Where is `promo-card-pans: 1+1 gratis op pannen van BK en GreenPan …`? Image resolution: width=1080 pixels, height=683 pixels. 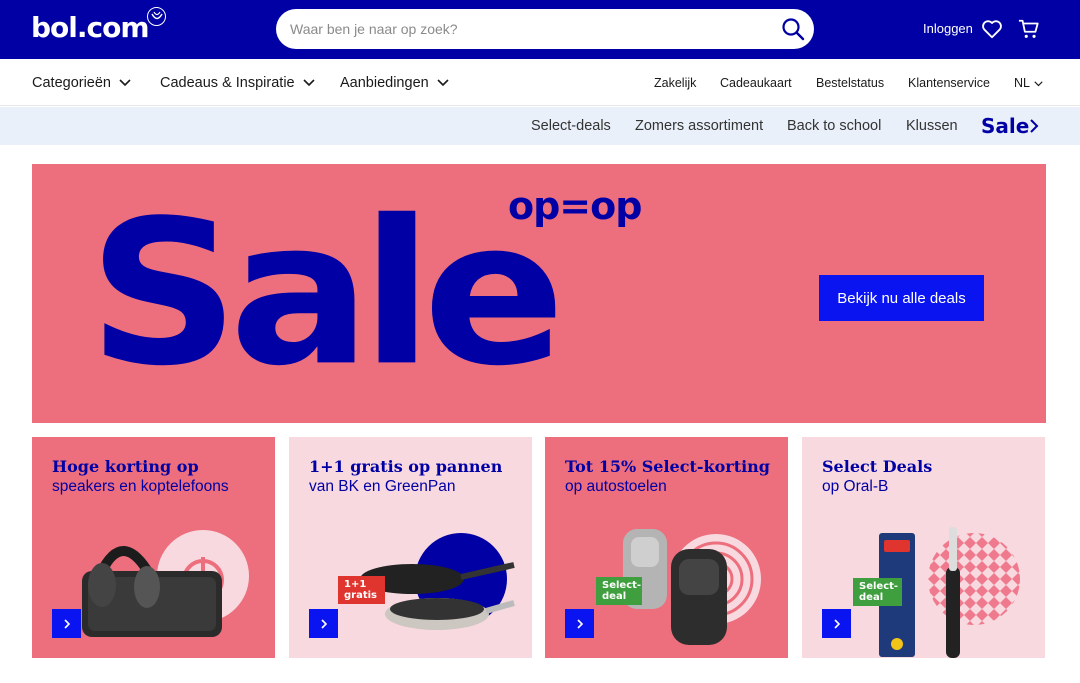 promo-card-pans: 1+1 gratis op pannen van BK en GreenPan … is located at coordinates (410, 547).